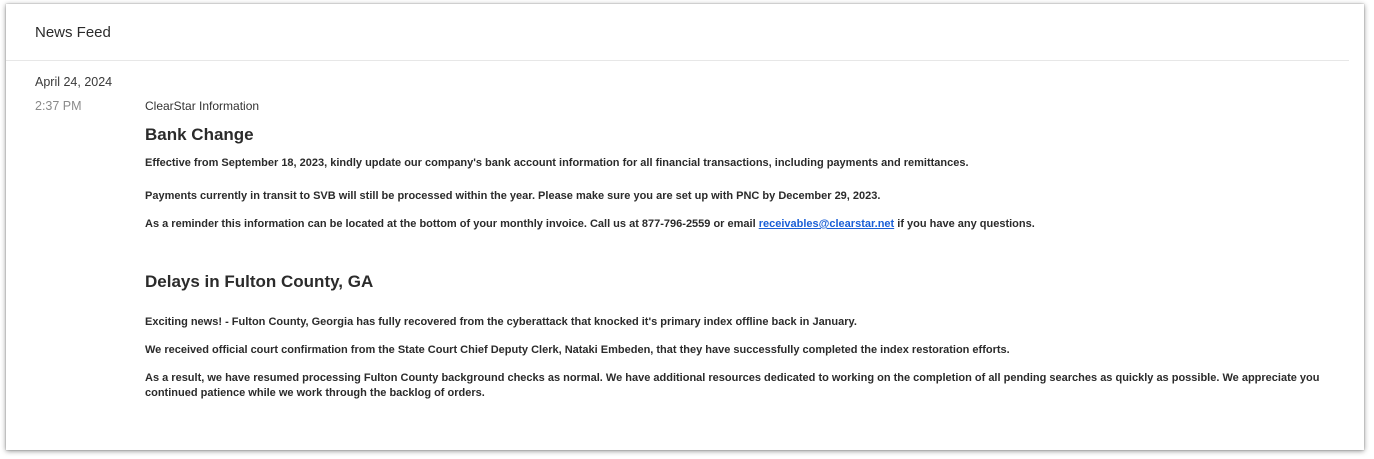 This screenshot has height=459, width=1374. I want to click on entry-source: ClearStar Information, so click(202, 106).